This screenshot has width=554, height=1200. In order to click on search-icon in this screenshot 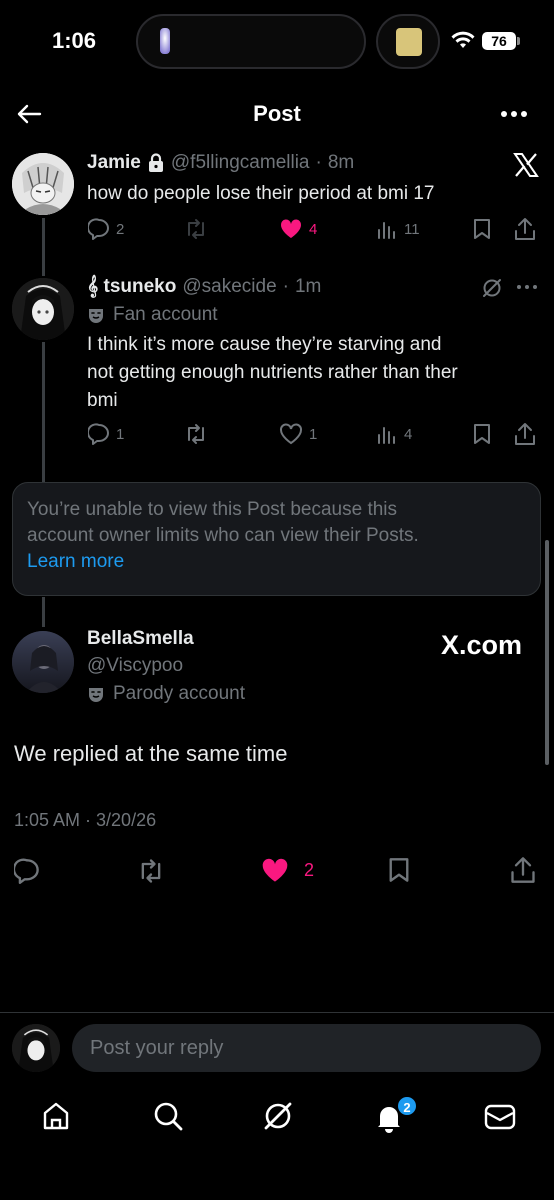, I will do `click(168, 1116)`.